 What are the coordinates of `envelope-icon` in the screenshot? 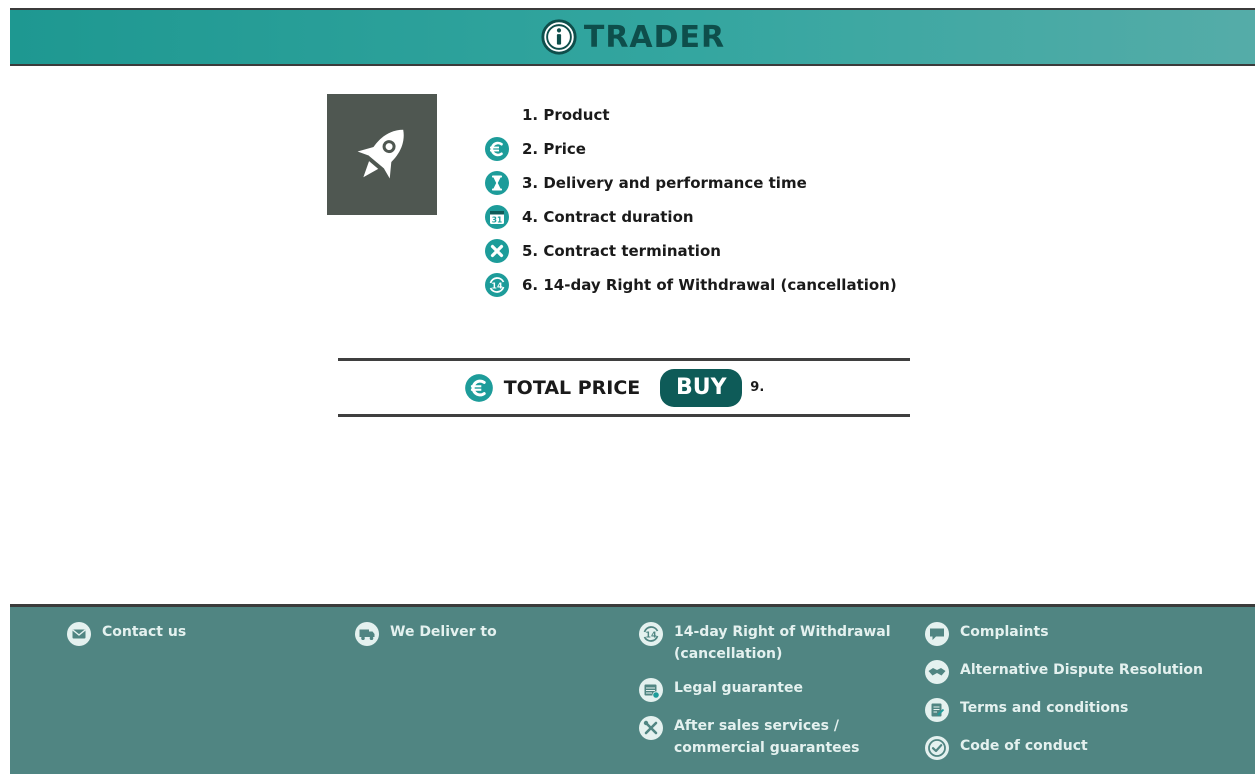 It's located at (79, 634).